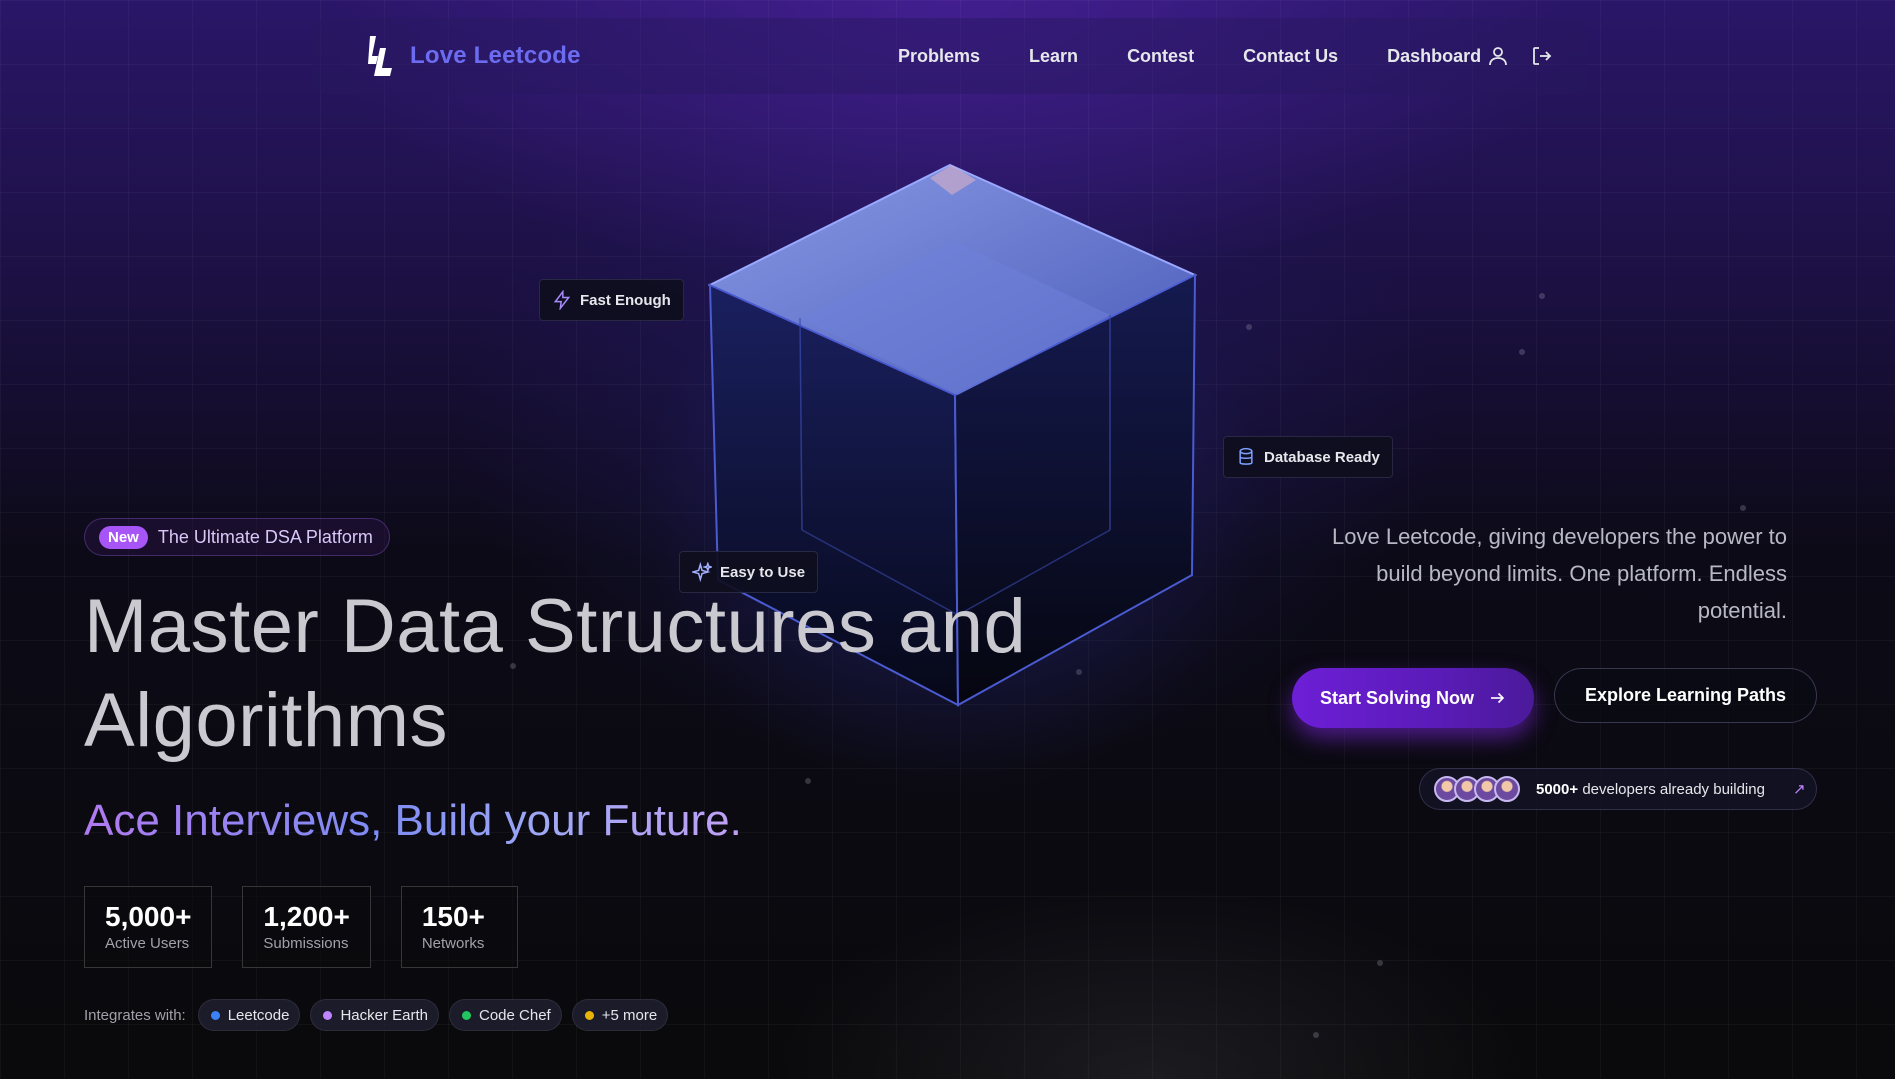 This screenshot has width=1895, height=1079. What do you see at coordinates (1396, 697) in the screenshot?
I see `start-solving-label: Start Solving Now` at bounding box center [1396, 697].